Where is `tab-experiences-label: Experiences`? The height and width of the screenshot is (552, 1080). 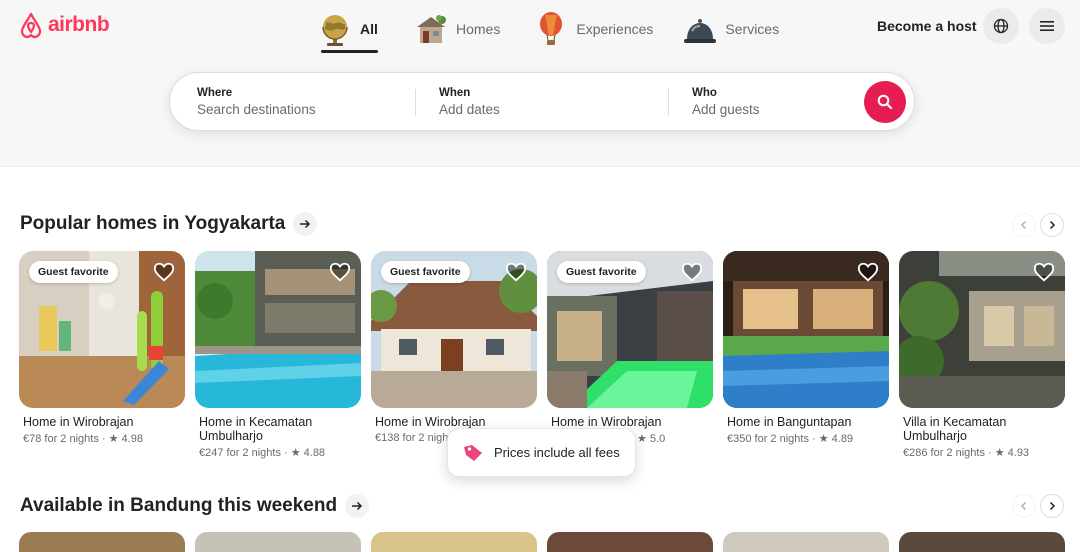
tab-experiences-label: Experiences is located at coordinates (615, 29).